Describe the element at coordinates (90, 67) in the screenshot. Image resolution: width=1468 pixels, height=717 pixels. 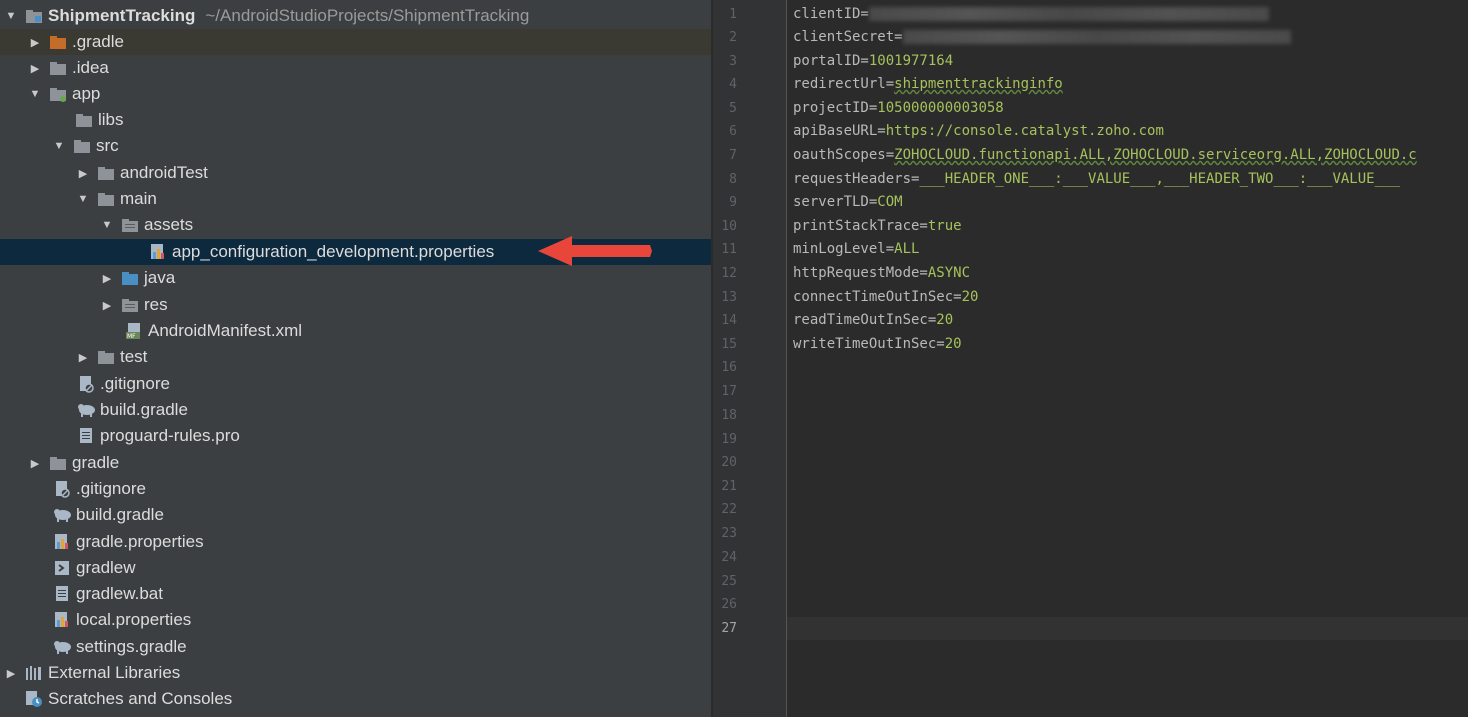
I see `tree-item-label: .idea` at that location.